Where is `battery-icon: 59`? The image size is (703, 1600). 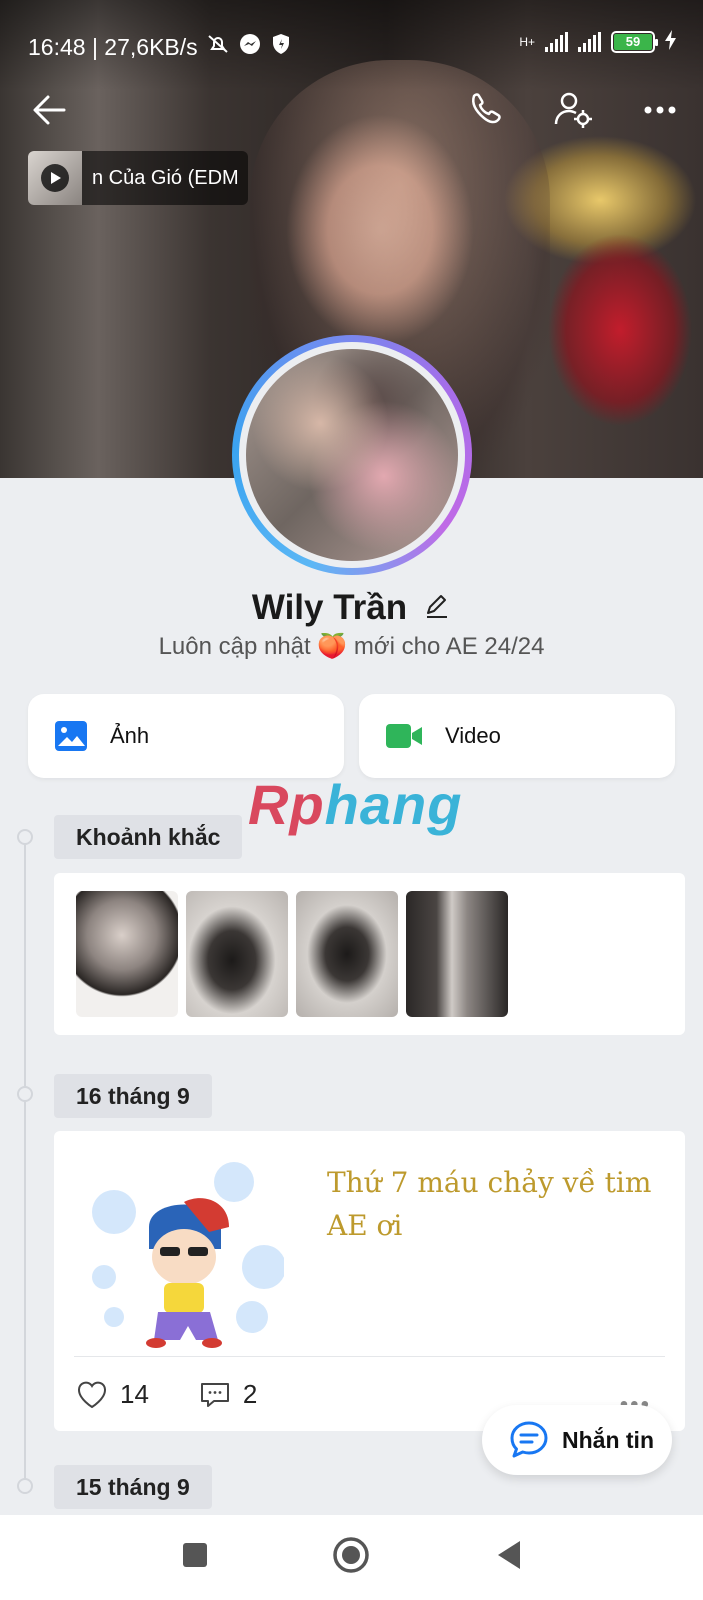 battery-icon: 59 is located at coordinates (634, 41).